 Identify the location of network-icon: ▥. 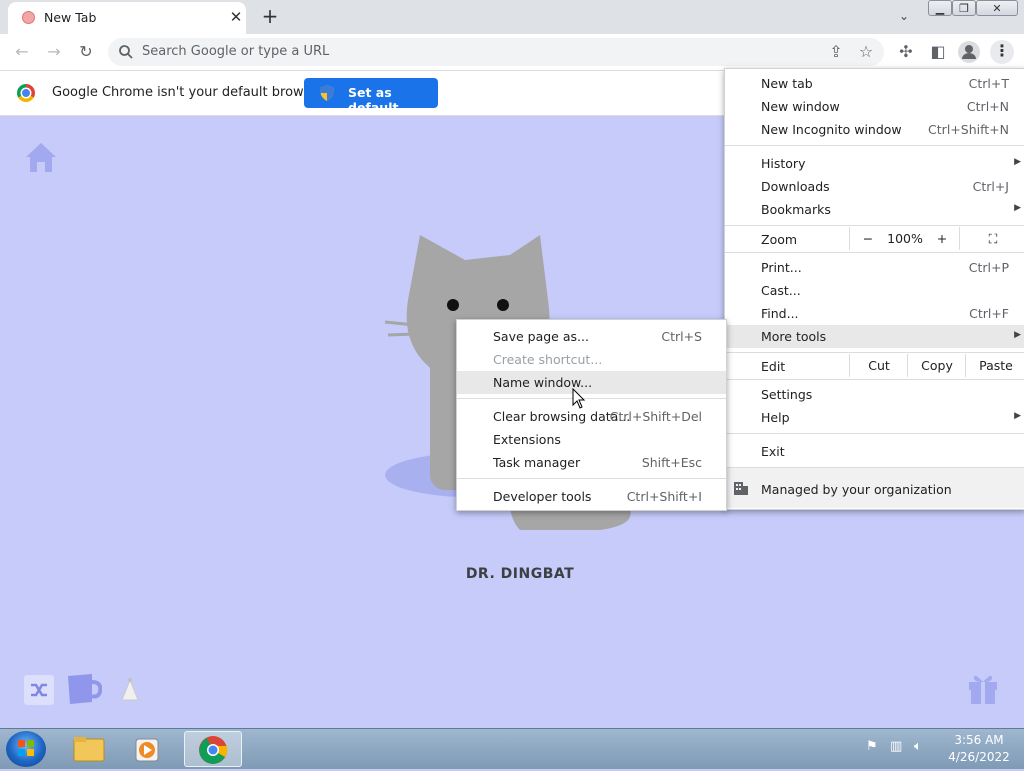
(896, 746).